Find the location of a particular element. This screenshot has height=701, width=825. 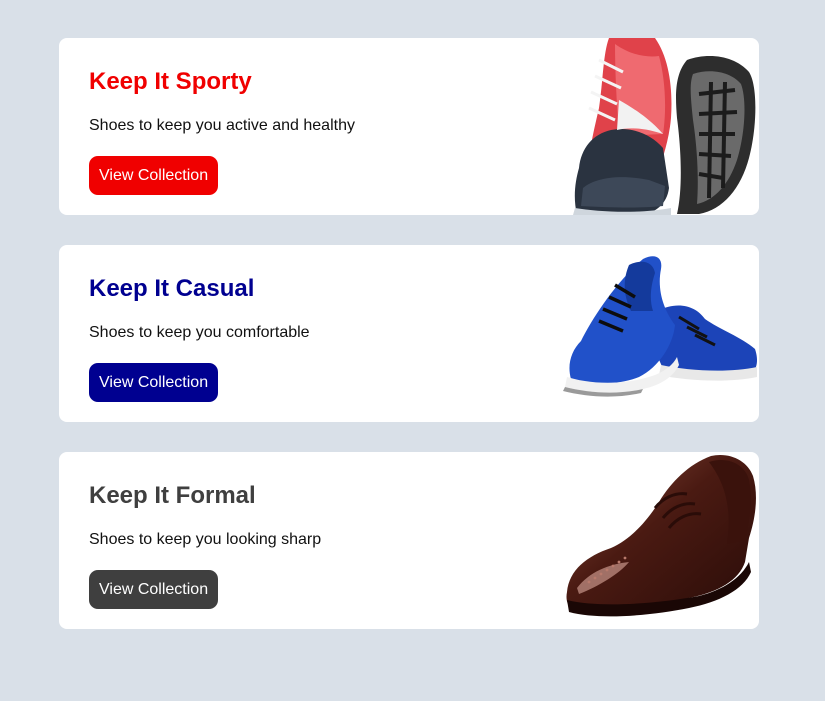

card-title: Keep It Sporty is located at coordinates (170, 81).